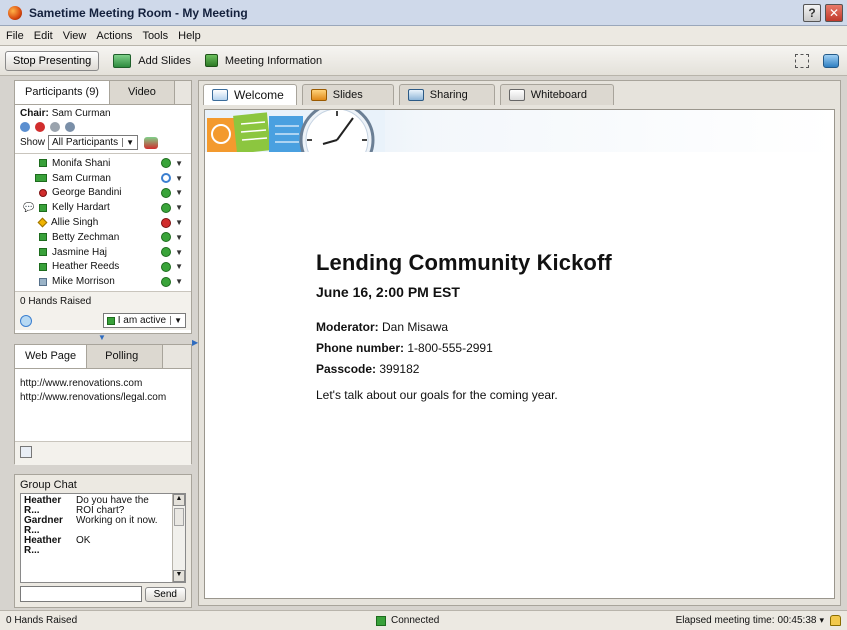 This screenshot has width=847, height=630. What do you see at coordinates (103, 127) in the screenshot?
I see `participant-tools` at bounding box center [103, 127].